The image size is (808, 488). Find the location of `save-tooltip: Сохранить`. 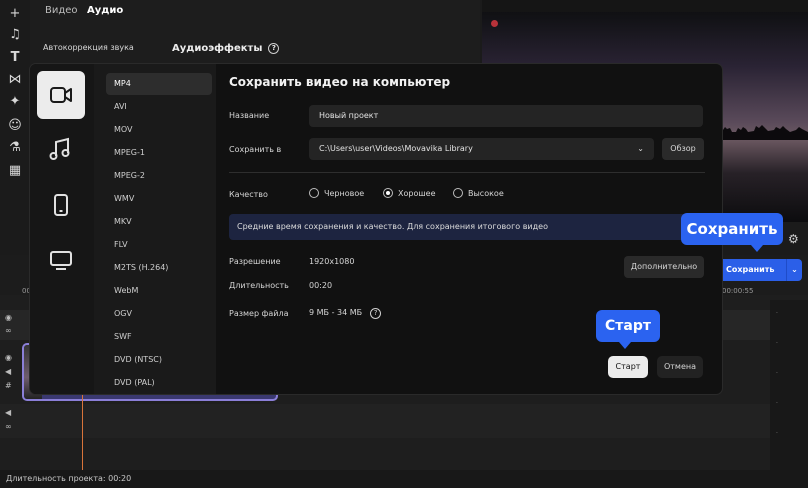

save-tooltip: Сохранить is located at coordinates (732, 229).